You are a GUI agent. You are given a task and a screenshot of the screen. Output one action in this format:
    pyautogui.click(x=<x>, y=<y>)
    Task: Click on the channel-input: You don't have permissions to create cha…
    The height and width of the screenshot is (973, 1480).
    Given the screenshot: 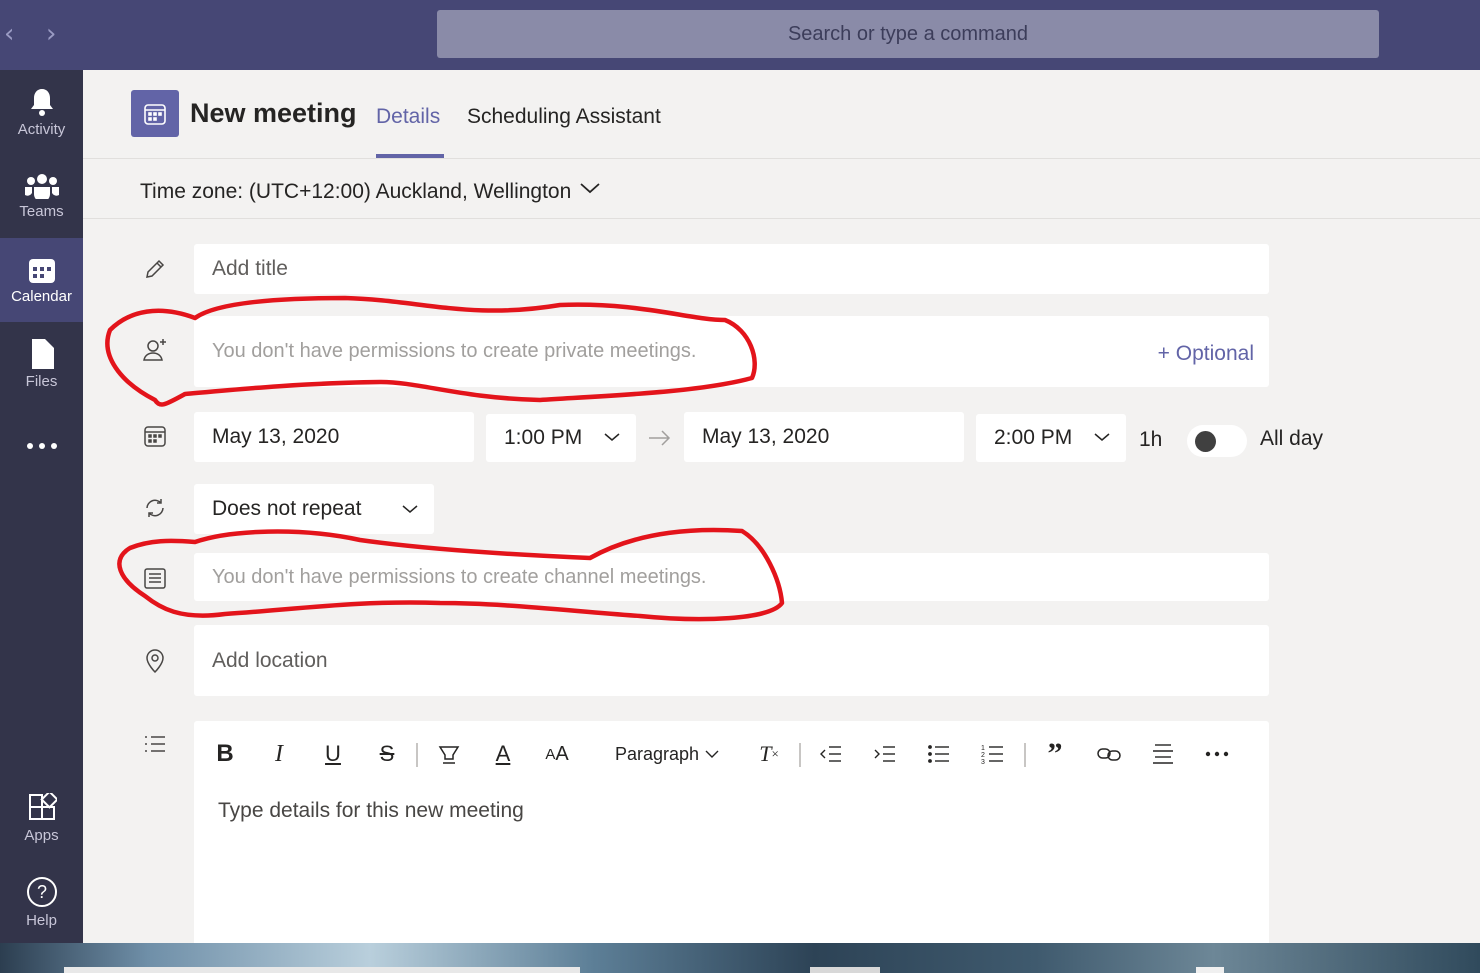 What is the action you would take?
    pyautogui.click(x=731, y=577)
    